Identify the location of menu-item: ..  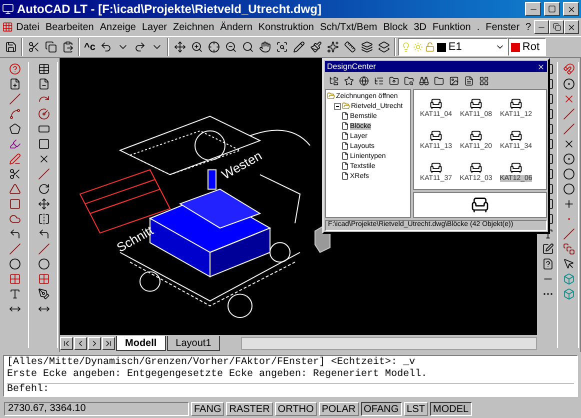
(478, 27).